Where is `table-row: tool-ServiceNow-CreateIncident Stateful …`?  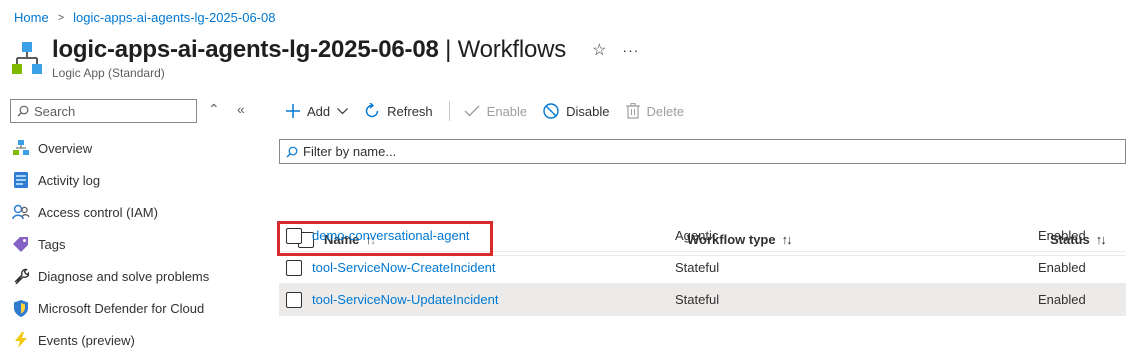
table-row: tool-ServiceNow-CreateIncident Stateful … is located at coordinates (702, 268).